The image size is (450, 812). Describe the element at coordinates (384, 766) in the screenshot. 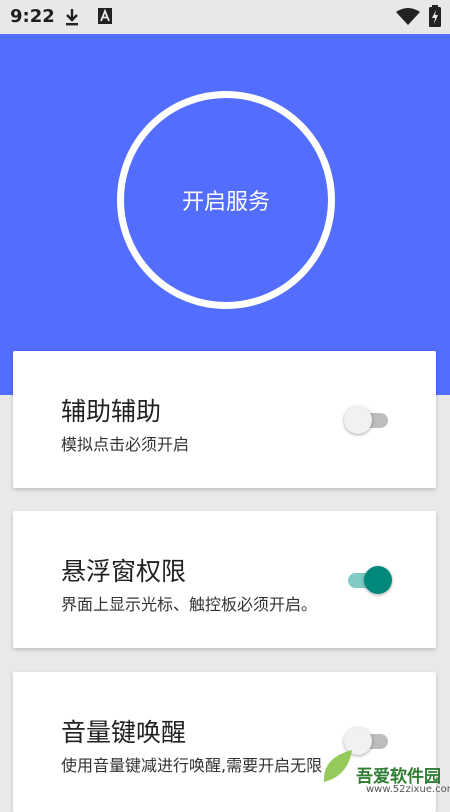

I see `watermark-logo: 吾爱软件园 www.52zixue.com` at that location.